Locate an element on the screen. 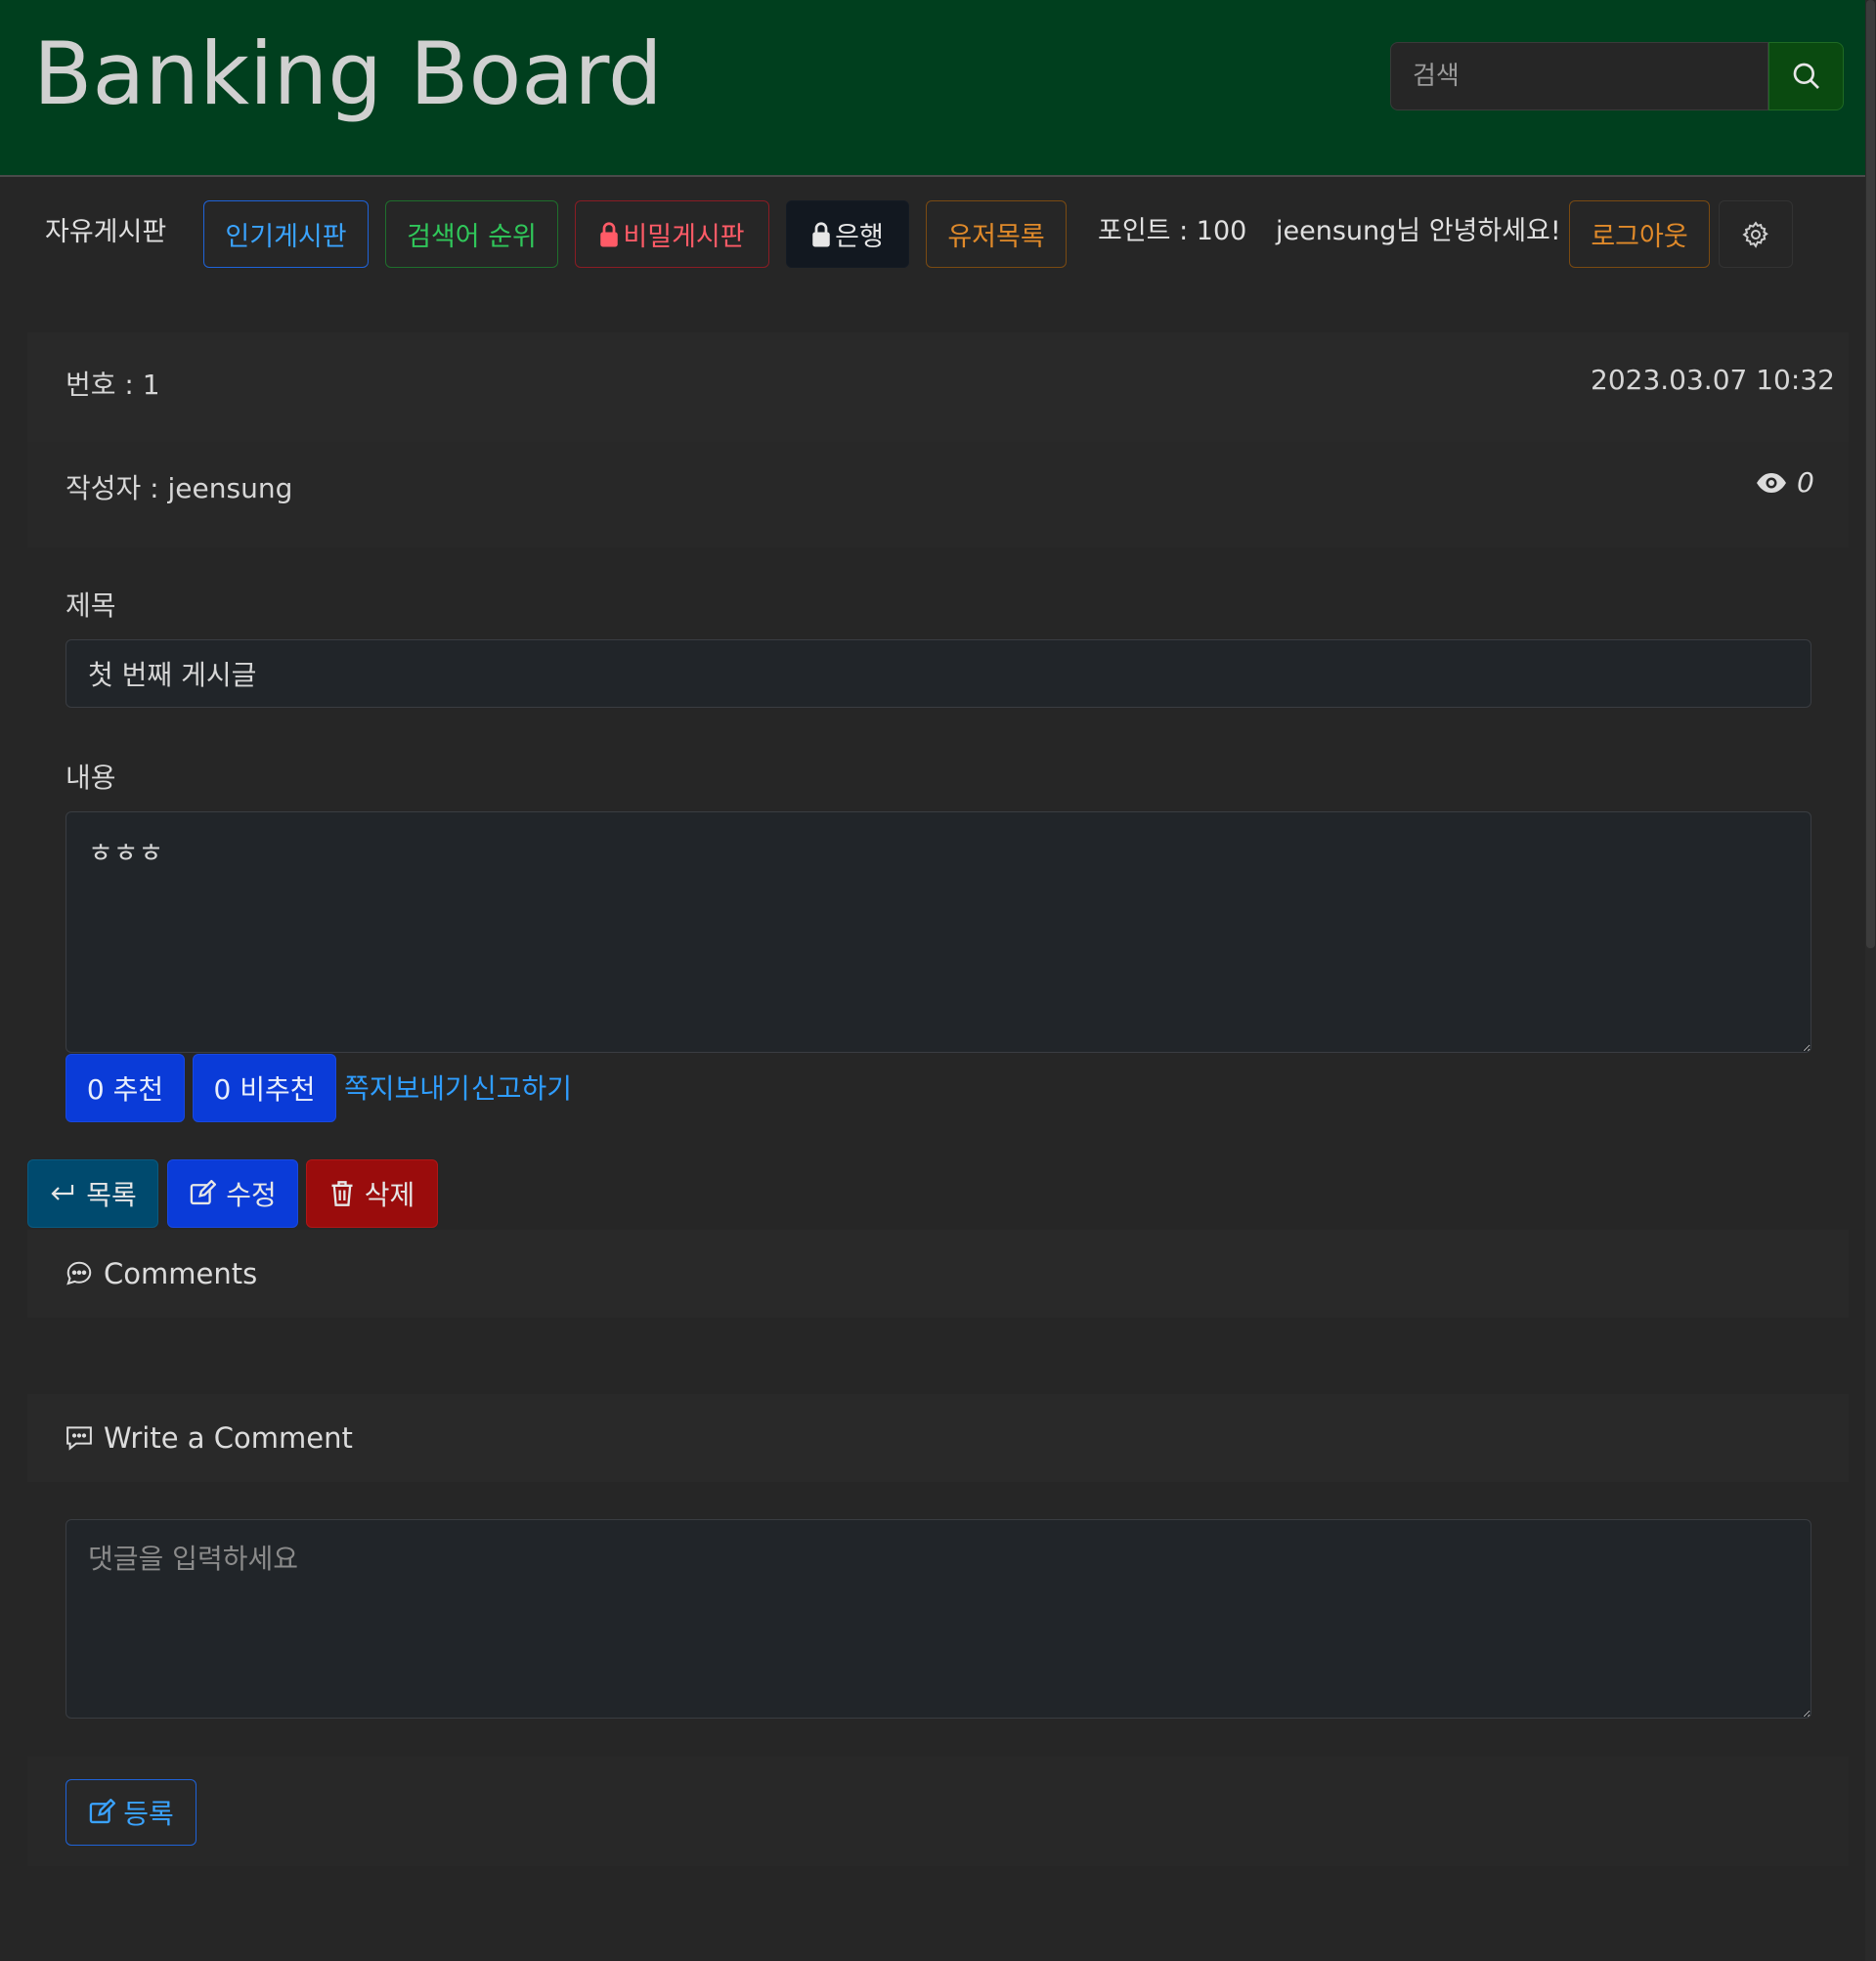 This screenshot has width=1876, height=1961. view-count: 0 is located at coordinates (1785, 482).